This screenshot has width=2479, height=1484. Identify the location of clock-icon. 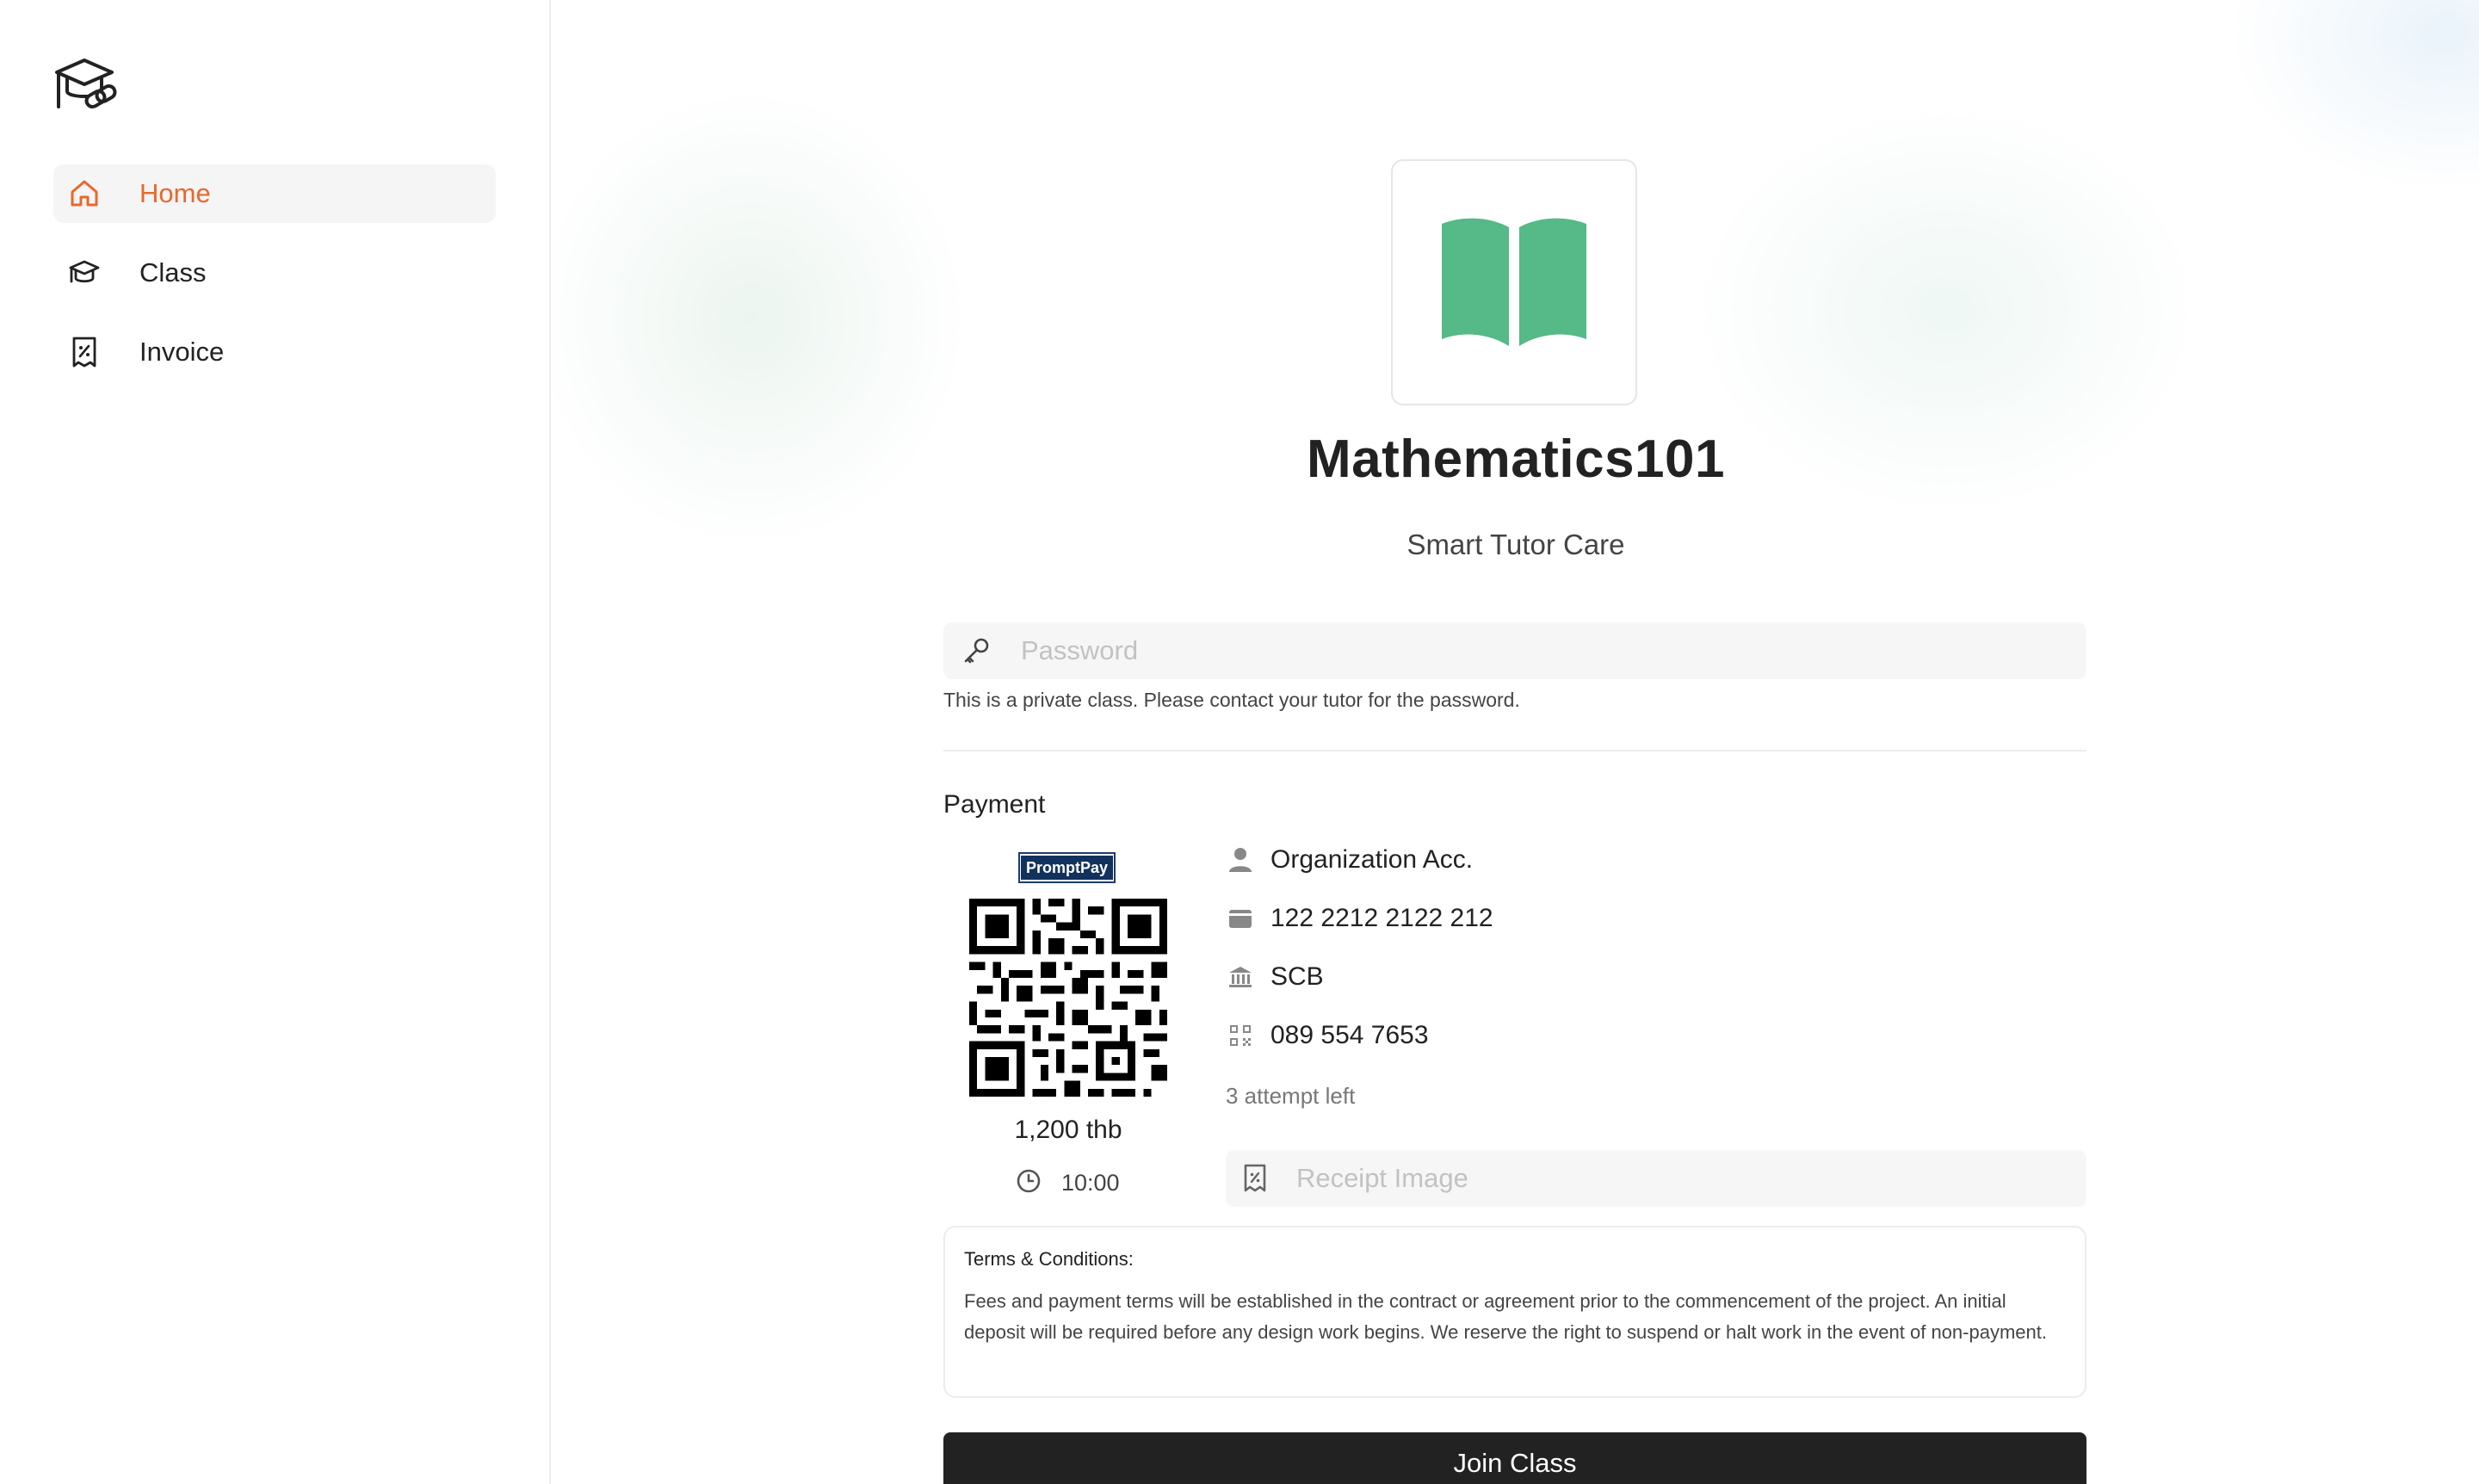
(1028, 1183).